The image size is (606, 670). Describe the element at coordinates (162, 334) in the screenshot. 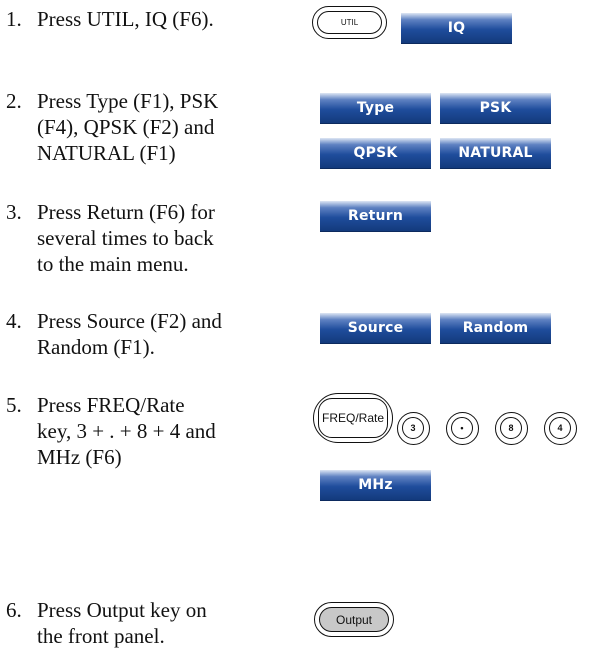

I see `step-4-text: Press Source (F2) and Random (F1).` at that location.